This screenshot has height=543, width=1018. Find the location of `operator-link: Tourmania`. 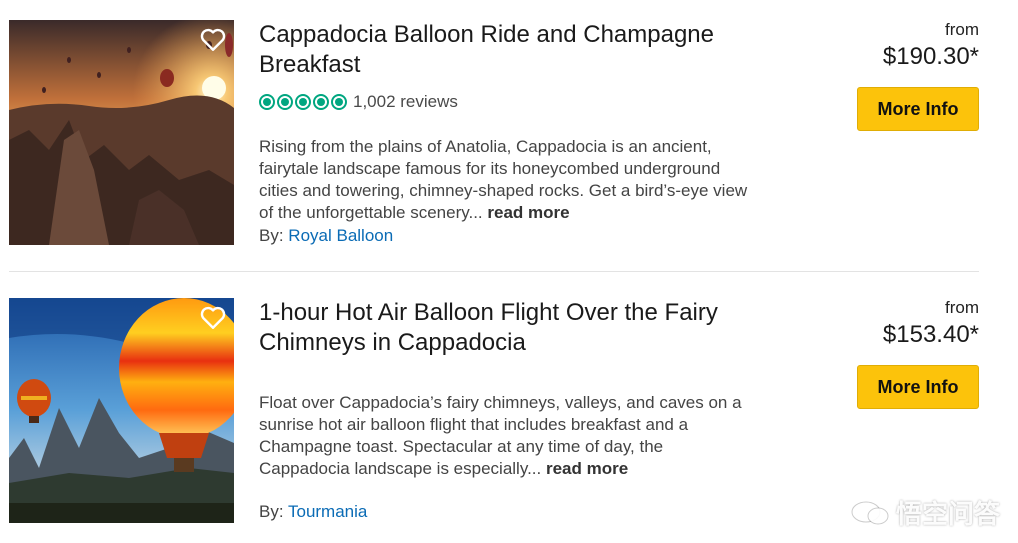

operator-link: Tourmania is located at coordinates (327, 511).